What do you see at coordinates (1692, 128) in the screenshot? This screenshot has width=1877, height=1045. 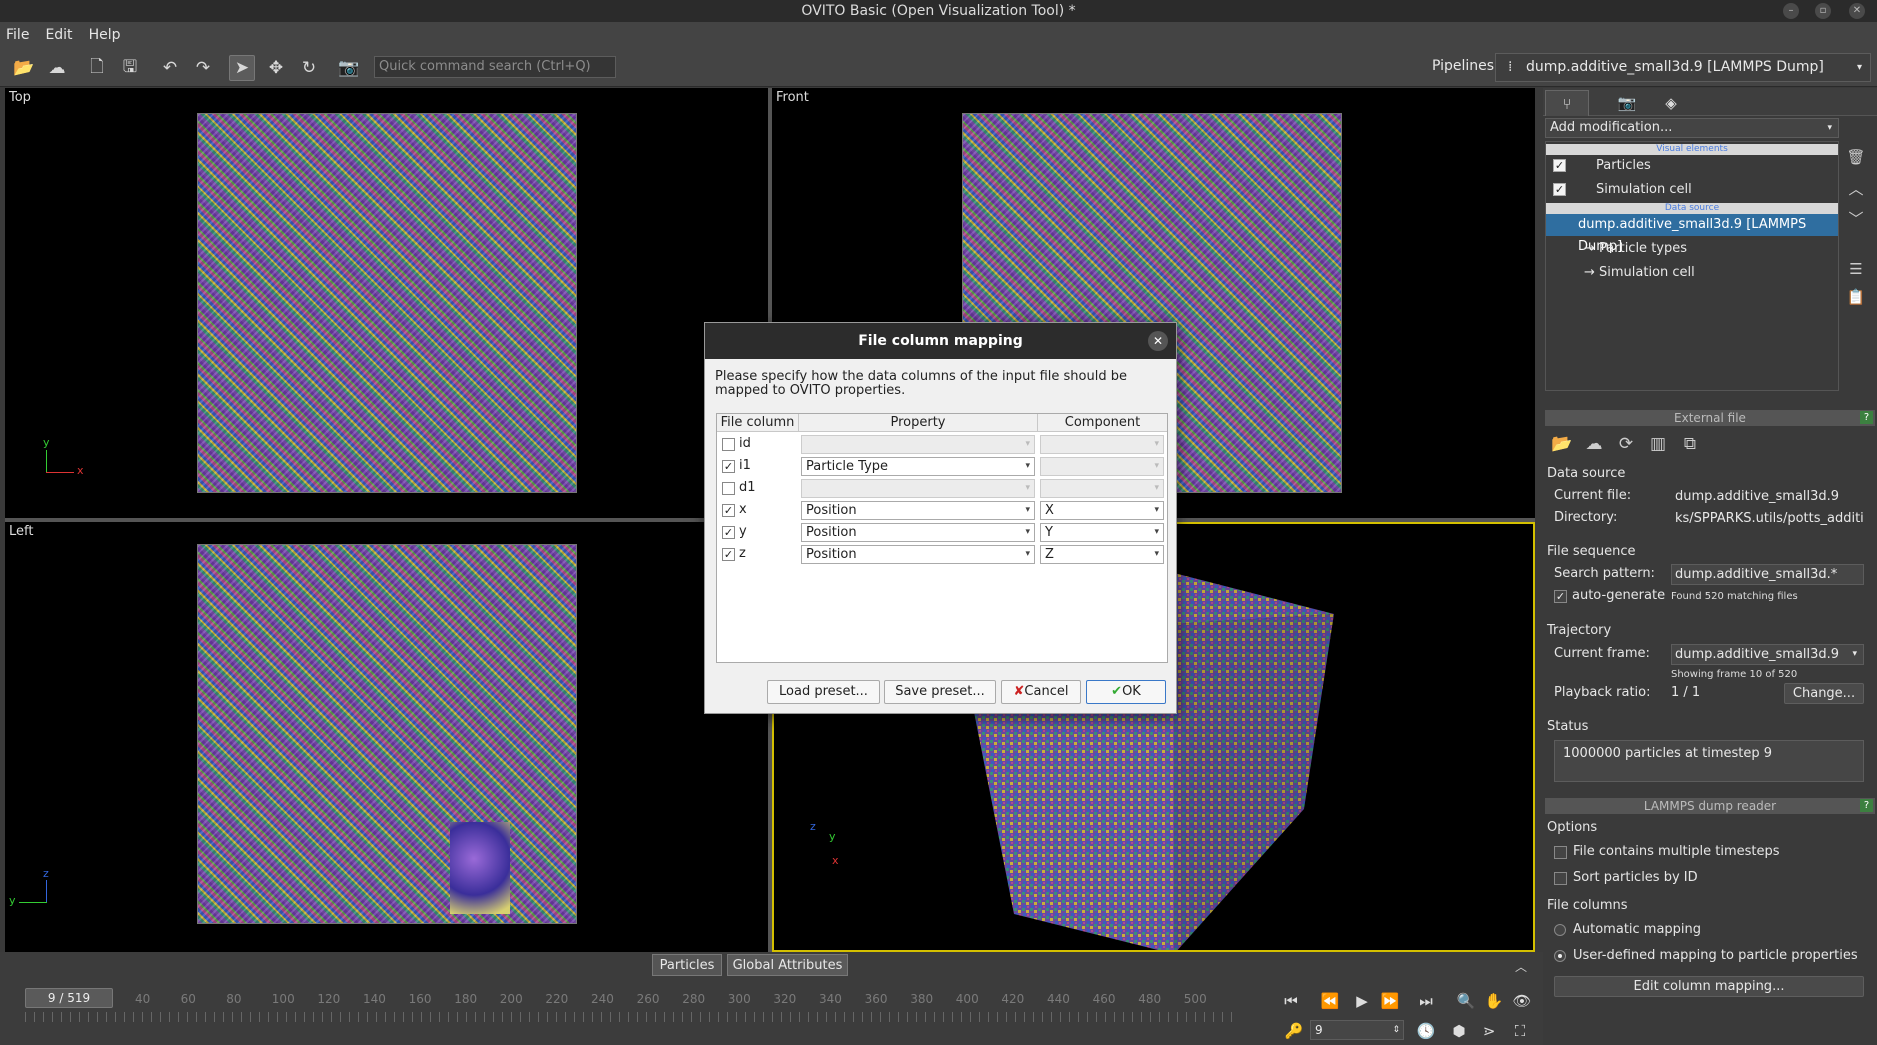 I see `add-modification-select: Add modification... ▾` at bounding box center [1692, 128].